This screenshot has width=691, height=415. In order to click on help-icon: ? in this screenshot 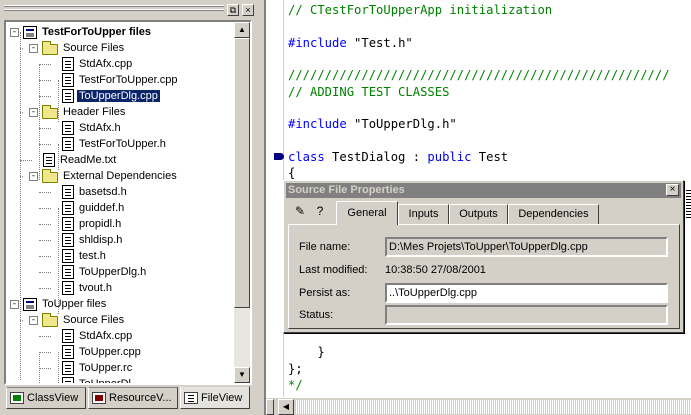, I will do `click(320, 211)`.